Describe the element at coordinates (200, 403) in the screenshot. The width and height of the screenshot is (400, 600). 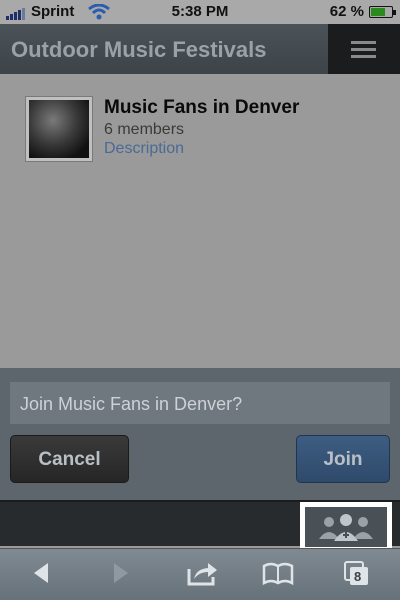
I see `dialog-message: Join Music Fans in Denver?` at that location.